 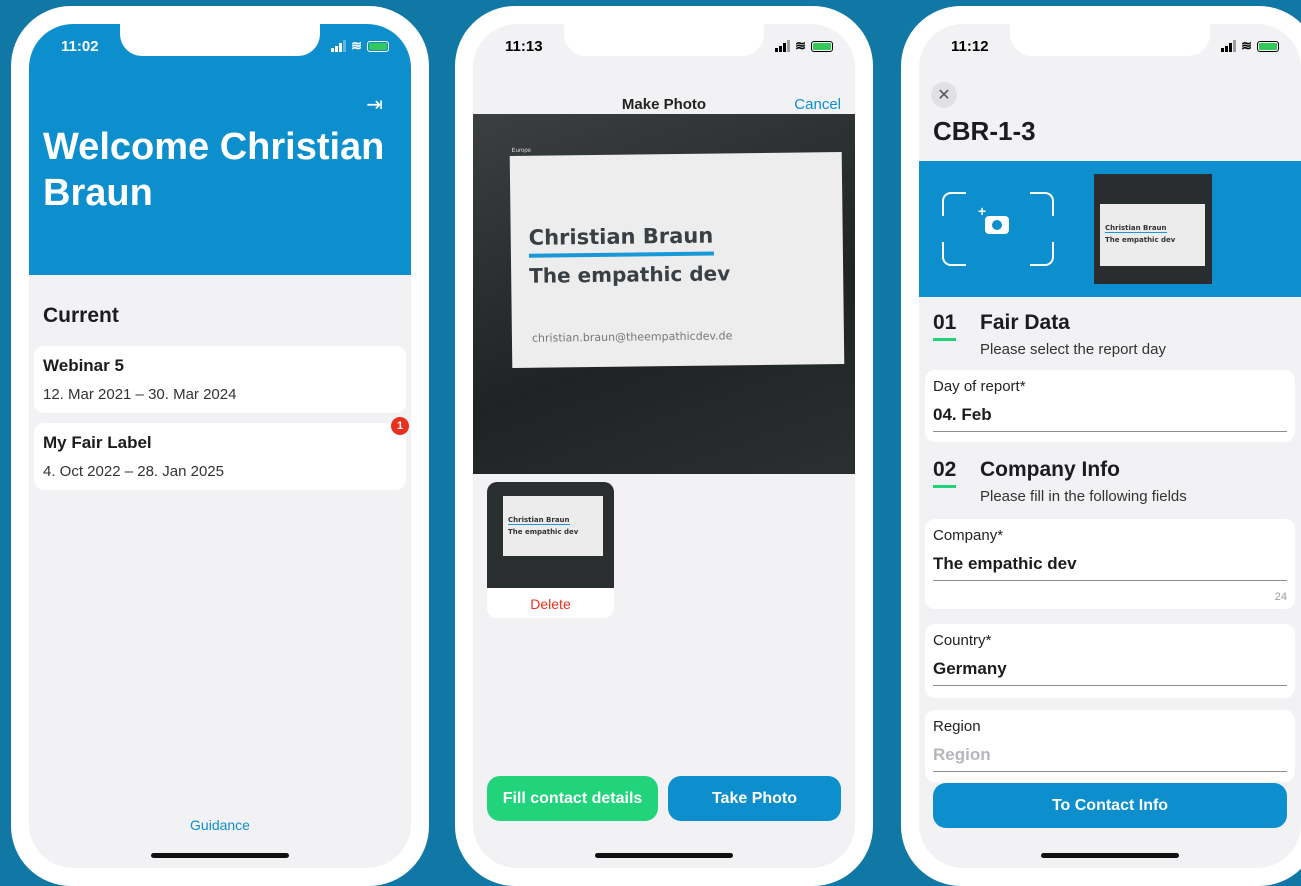 I want to click on welcome-header: ⇥ Welcome Christian Braun, so click(x=220, y=149).